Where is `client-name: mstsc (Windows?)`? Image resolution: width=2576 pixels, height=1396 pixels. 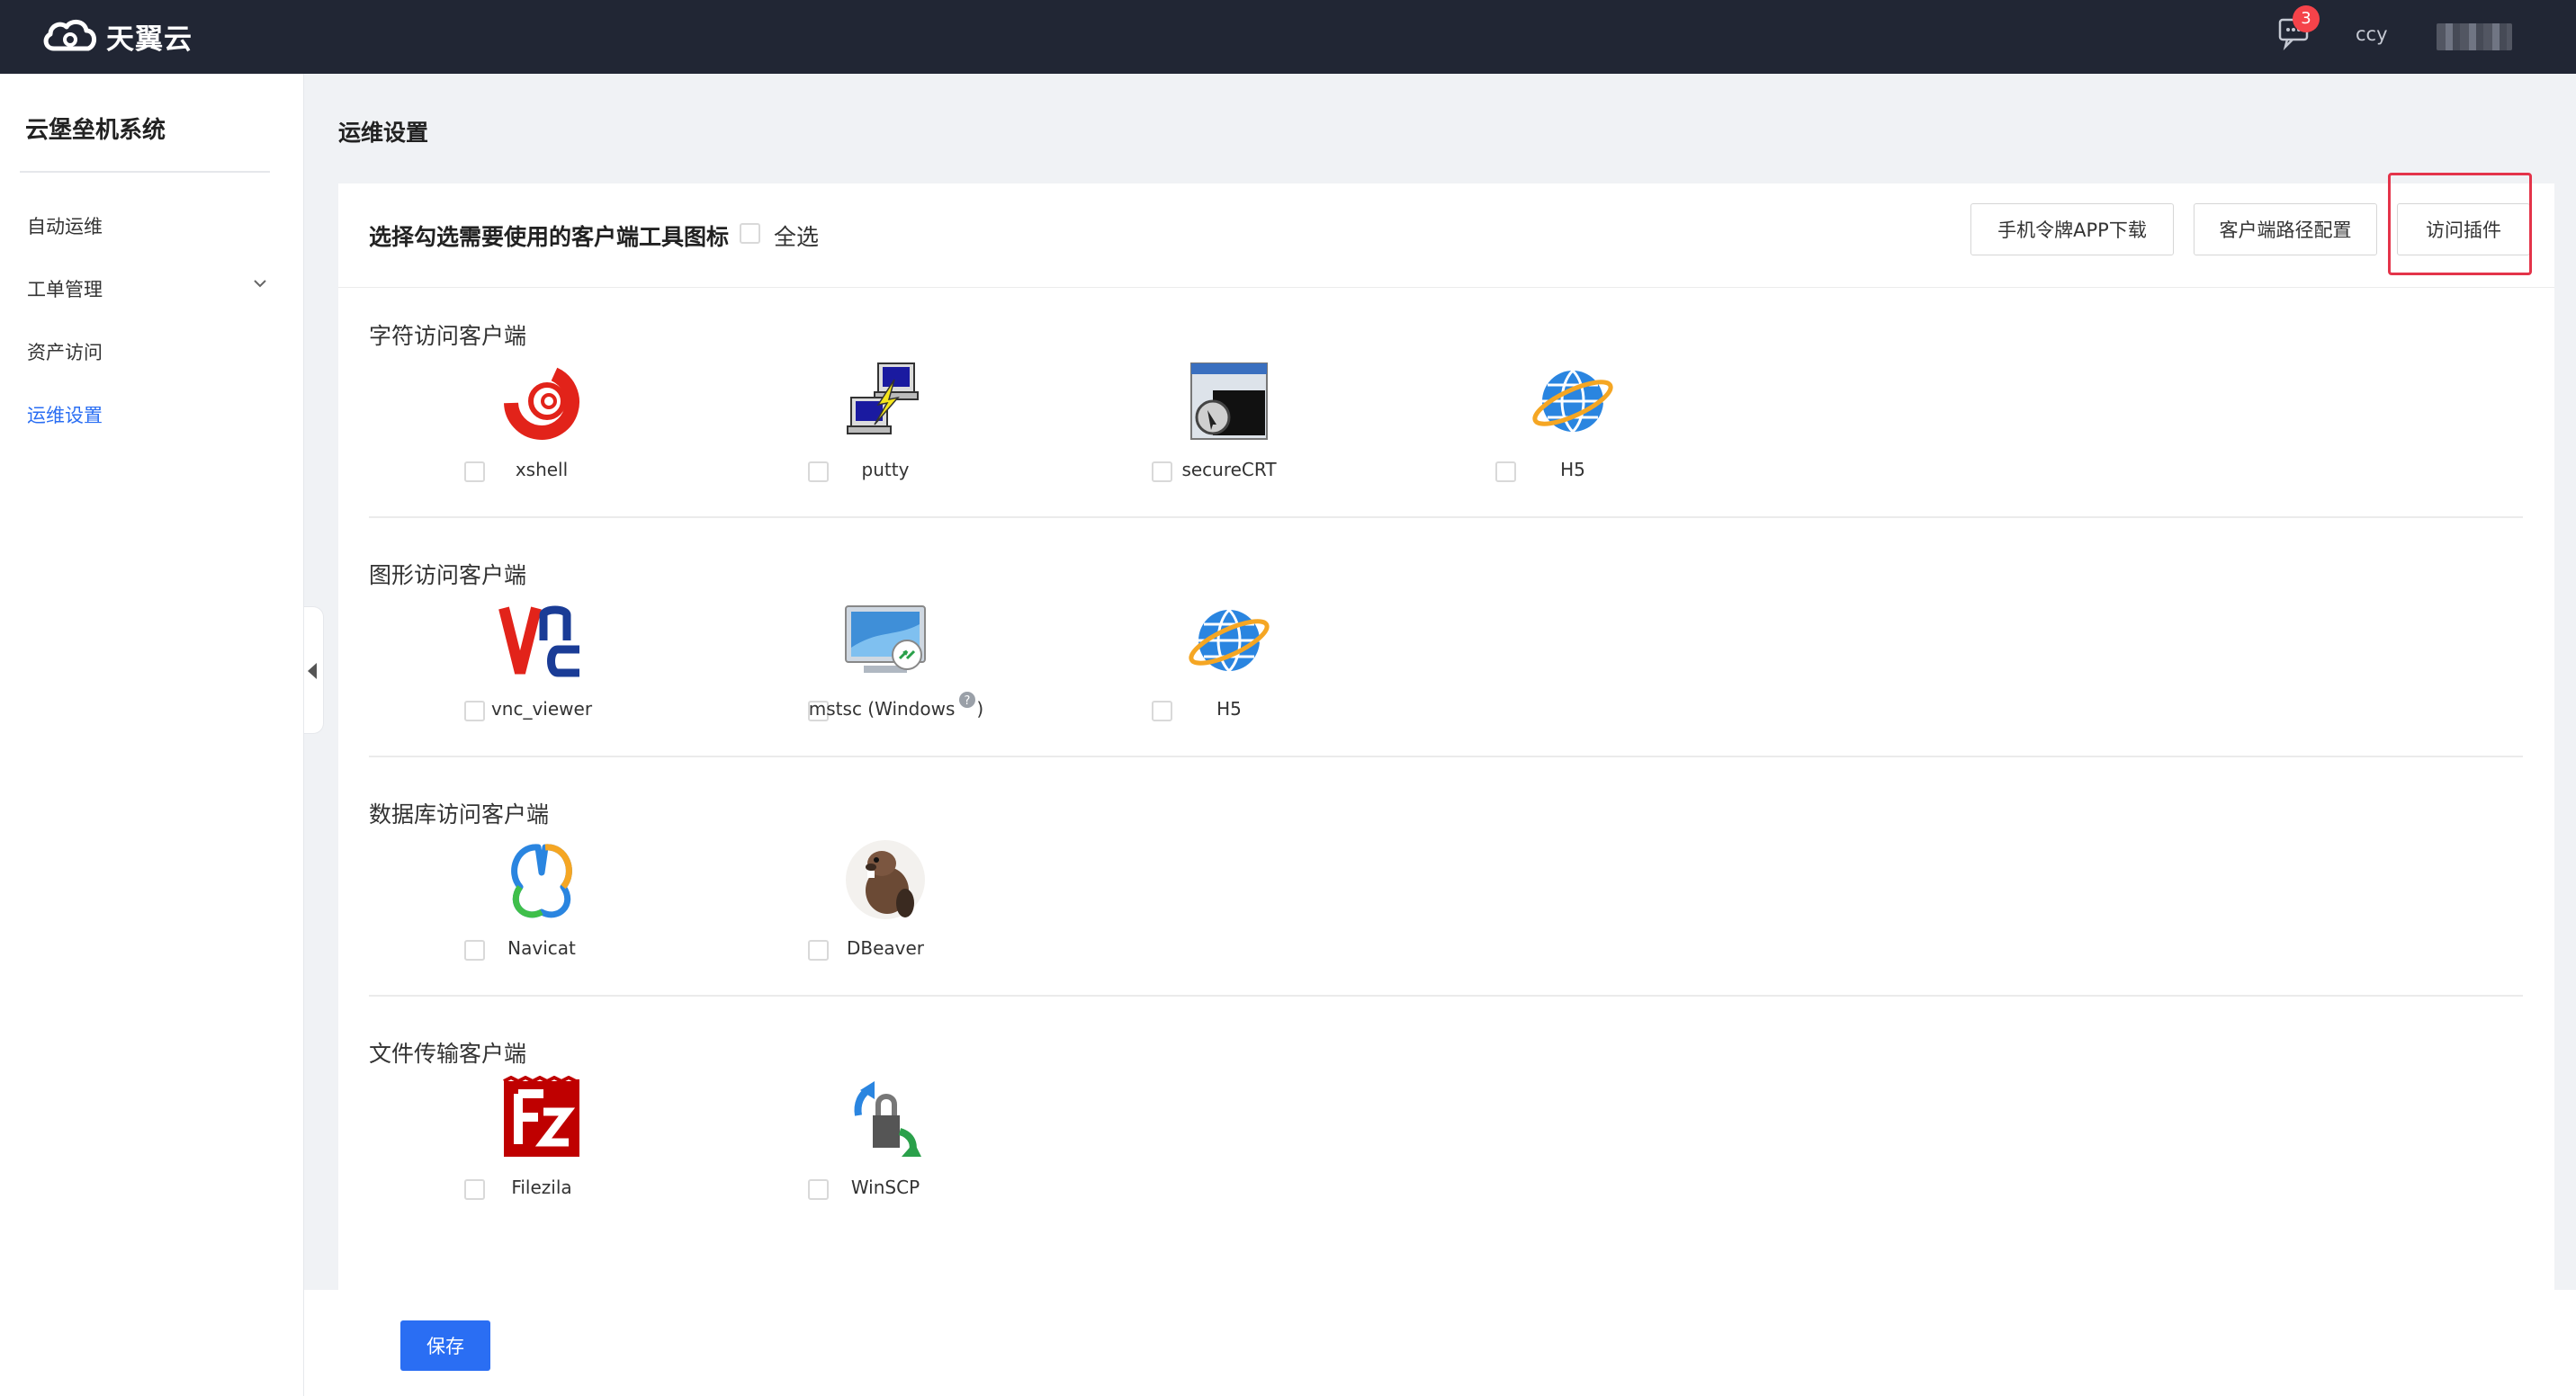 client-name: mstsc (Windows?) is located at coordinates (885, 706).